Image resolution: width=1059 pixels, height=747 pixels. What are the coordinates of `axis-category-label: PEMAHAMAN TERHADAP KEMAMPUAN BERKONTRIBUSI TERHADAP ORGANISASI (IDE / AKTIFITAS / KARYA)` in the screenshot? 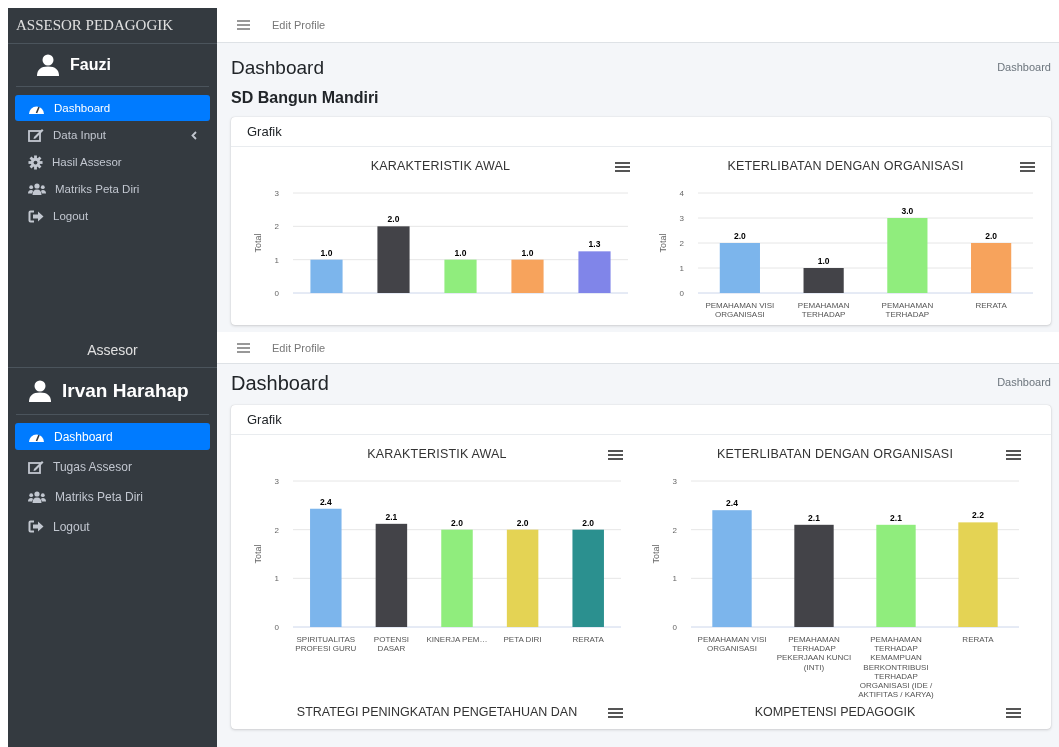 It's located at (896, 667).